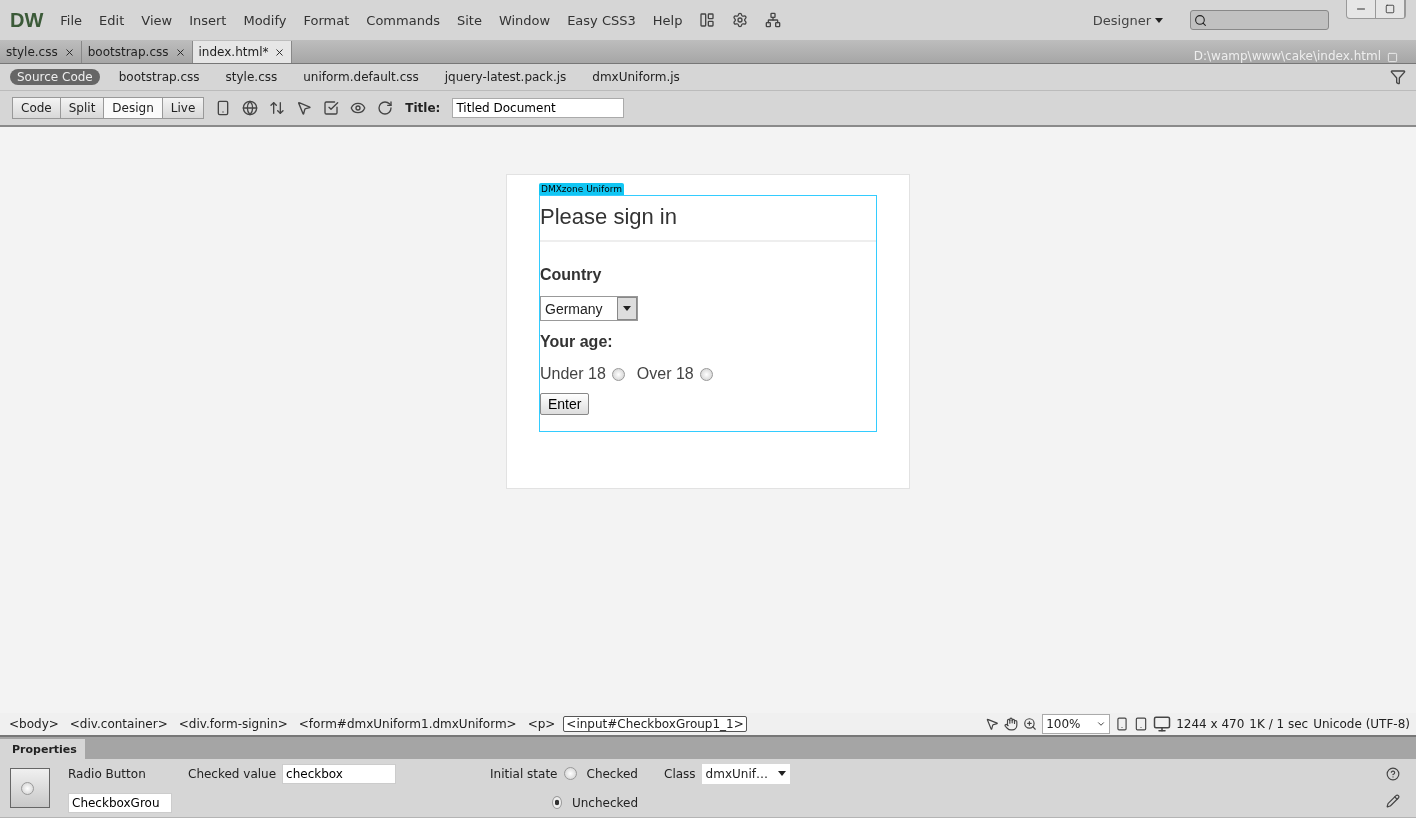  Describe the element at coordinates (1101, 724) in the screenshot. I see `chevron-icon` at that location.